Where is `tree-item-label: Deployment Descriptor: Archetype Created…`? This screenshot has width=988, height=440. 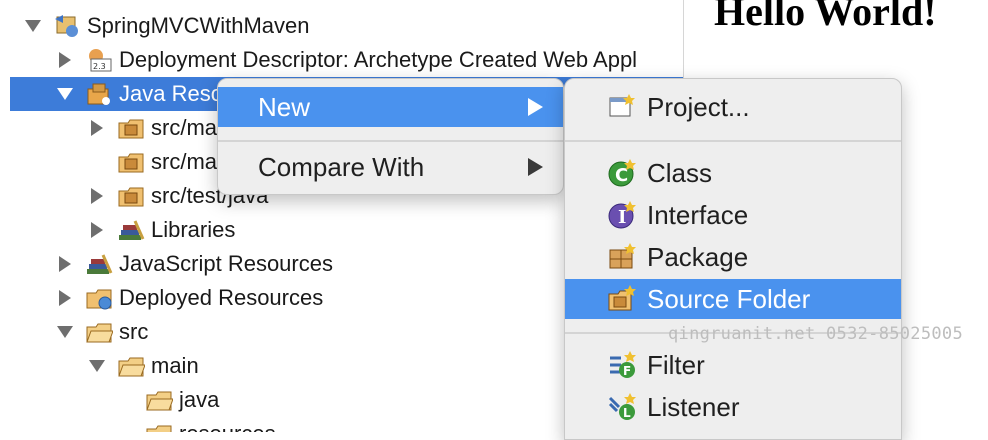 tree-item-label: Deployment Descriptor: Archetype Created… is located at coordinates (378, 59).